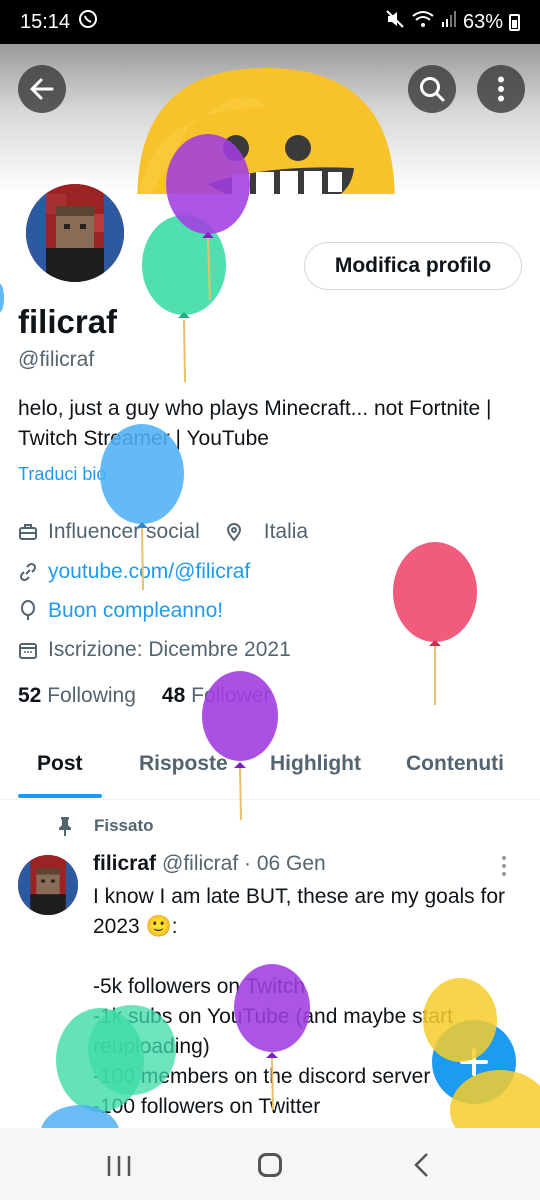 The width and height of the screenshot is (540, 1200). What do you see at coordinates (28, 532) in the screenshot?
I see `briefcase-icon` at bounding box center [28, 532].